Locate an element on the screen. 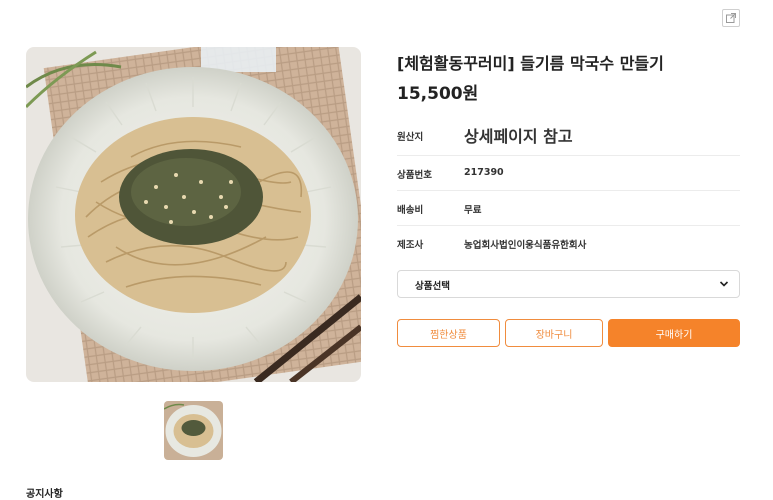 The height and width of the screenshot is (500, 773). info-label: 상품번호 is located at coordinates (414, 175).